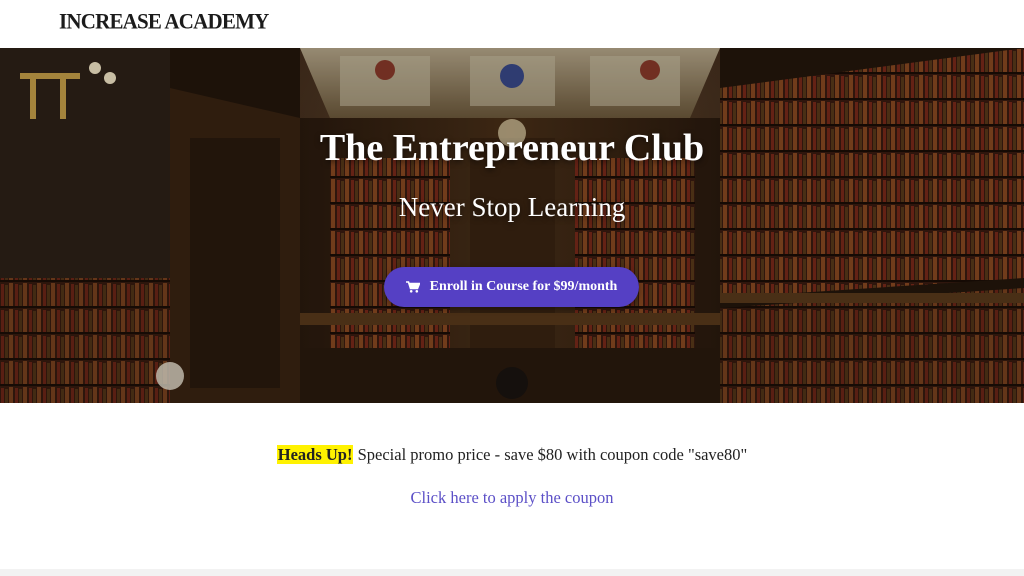  I want to click on site-logo: INCREASE ACADEMY, so click(164, 21).